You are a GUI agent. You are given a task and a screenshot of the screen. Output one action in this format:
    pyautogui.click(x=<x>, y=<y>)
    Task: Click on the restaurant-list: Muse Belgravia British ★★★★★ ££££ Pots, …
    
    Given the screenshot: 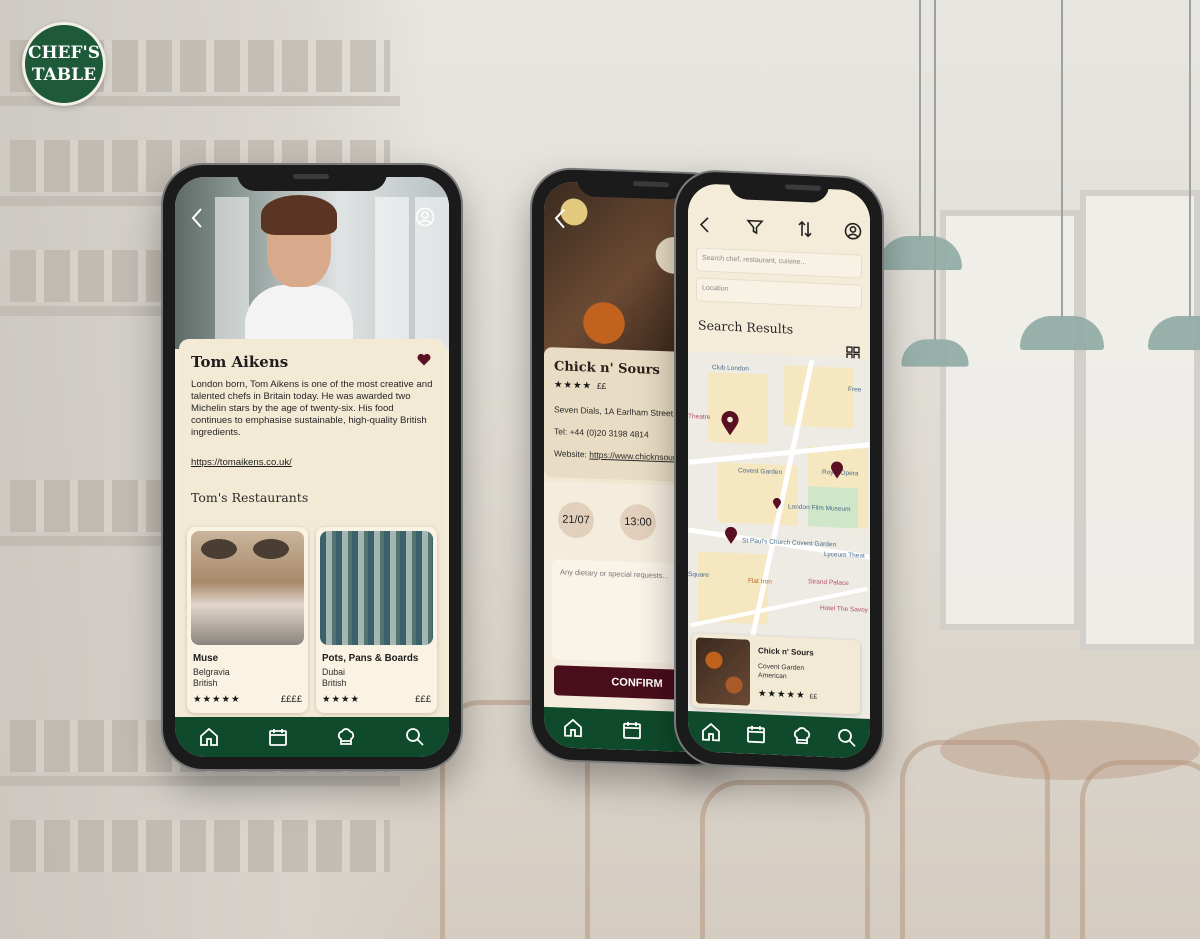 What is the action you would take?
    pyautogui.click(x=312, y=620)
    